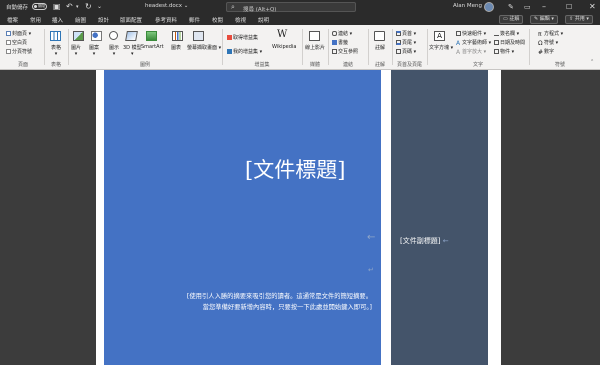 The image size is (600, 365). What do you see at coordinates (471, 52) in the screenshot?
I see `drop-cap-button: A 首字放大 ▾` at bounding box center [471, 52].